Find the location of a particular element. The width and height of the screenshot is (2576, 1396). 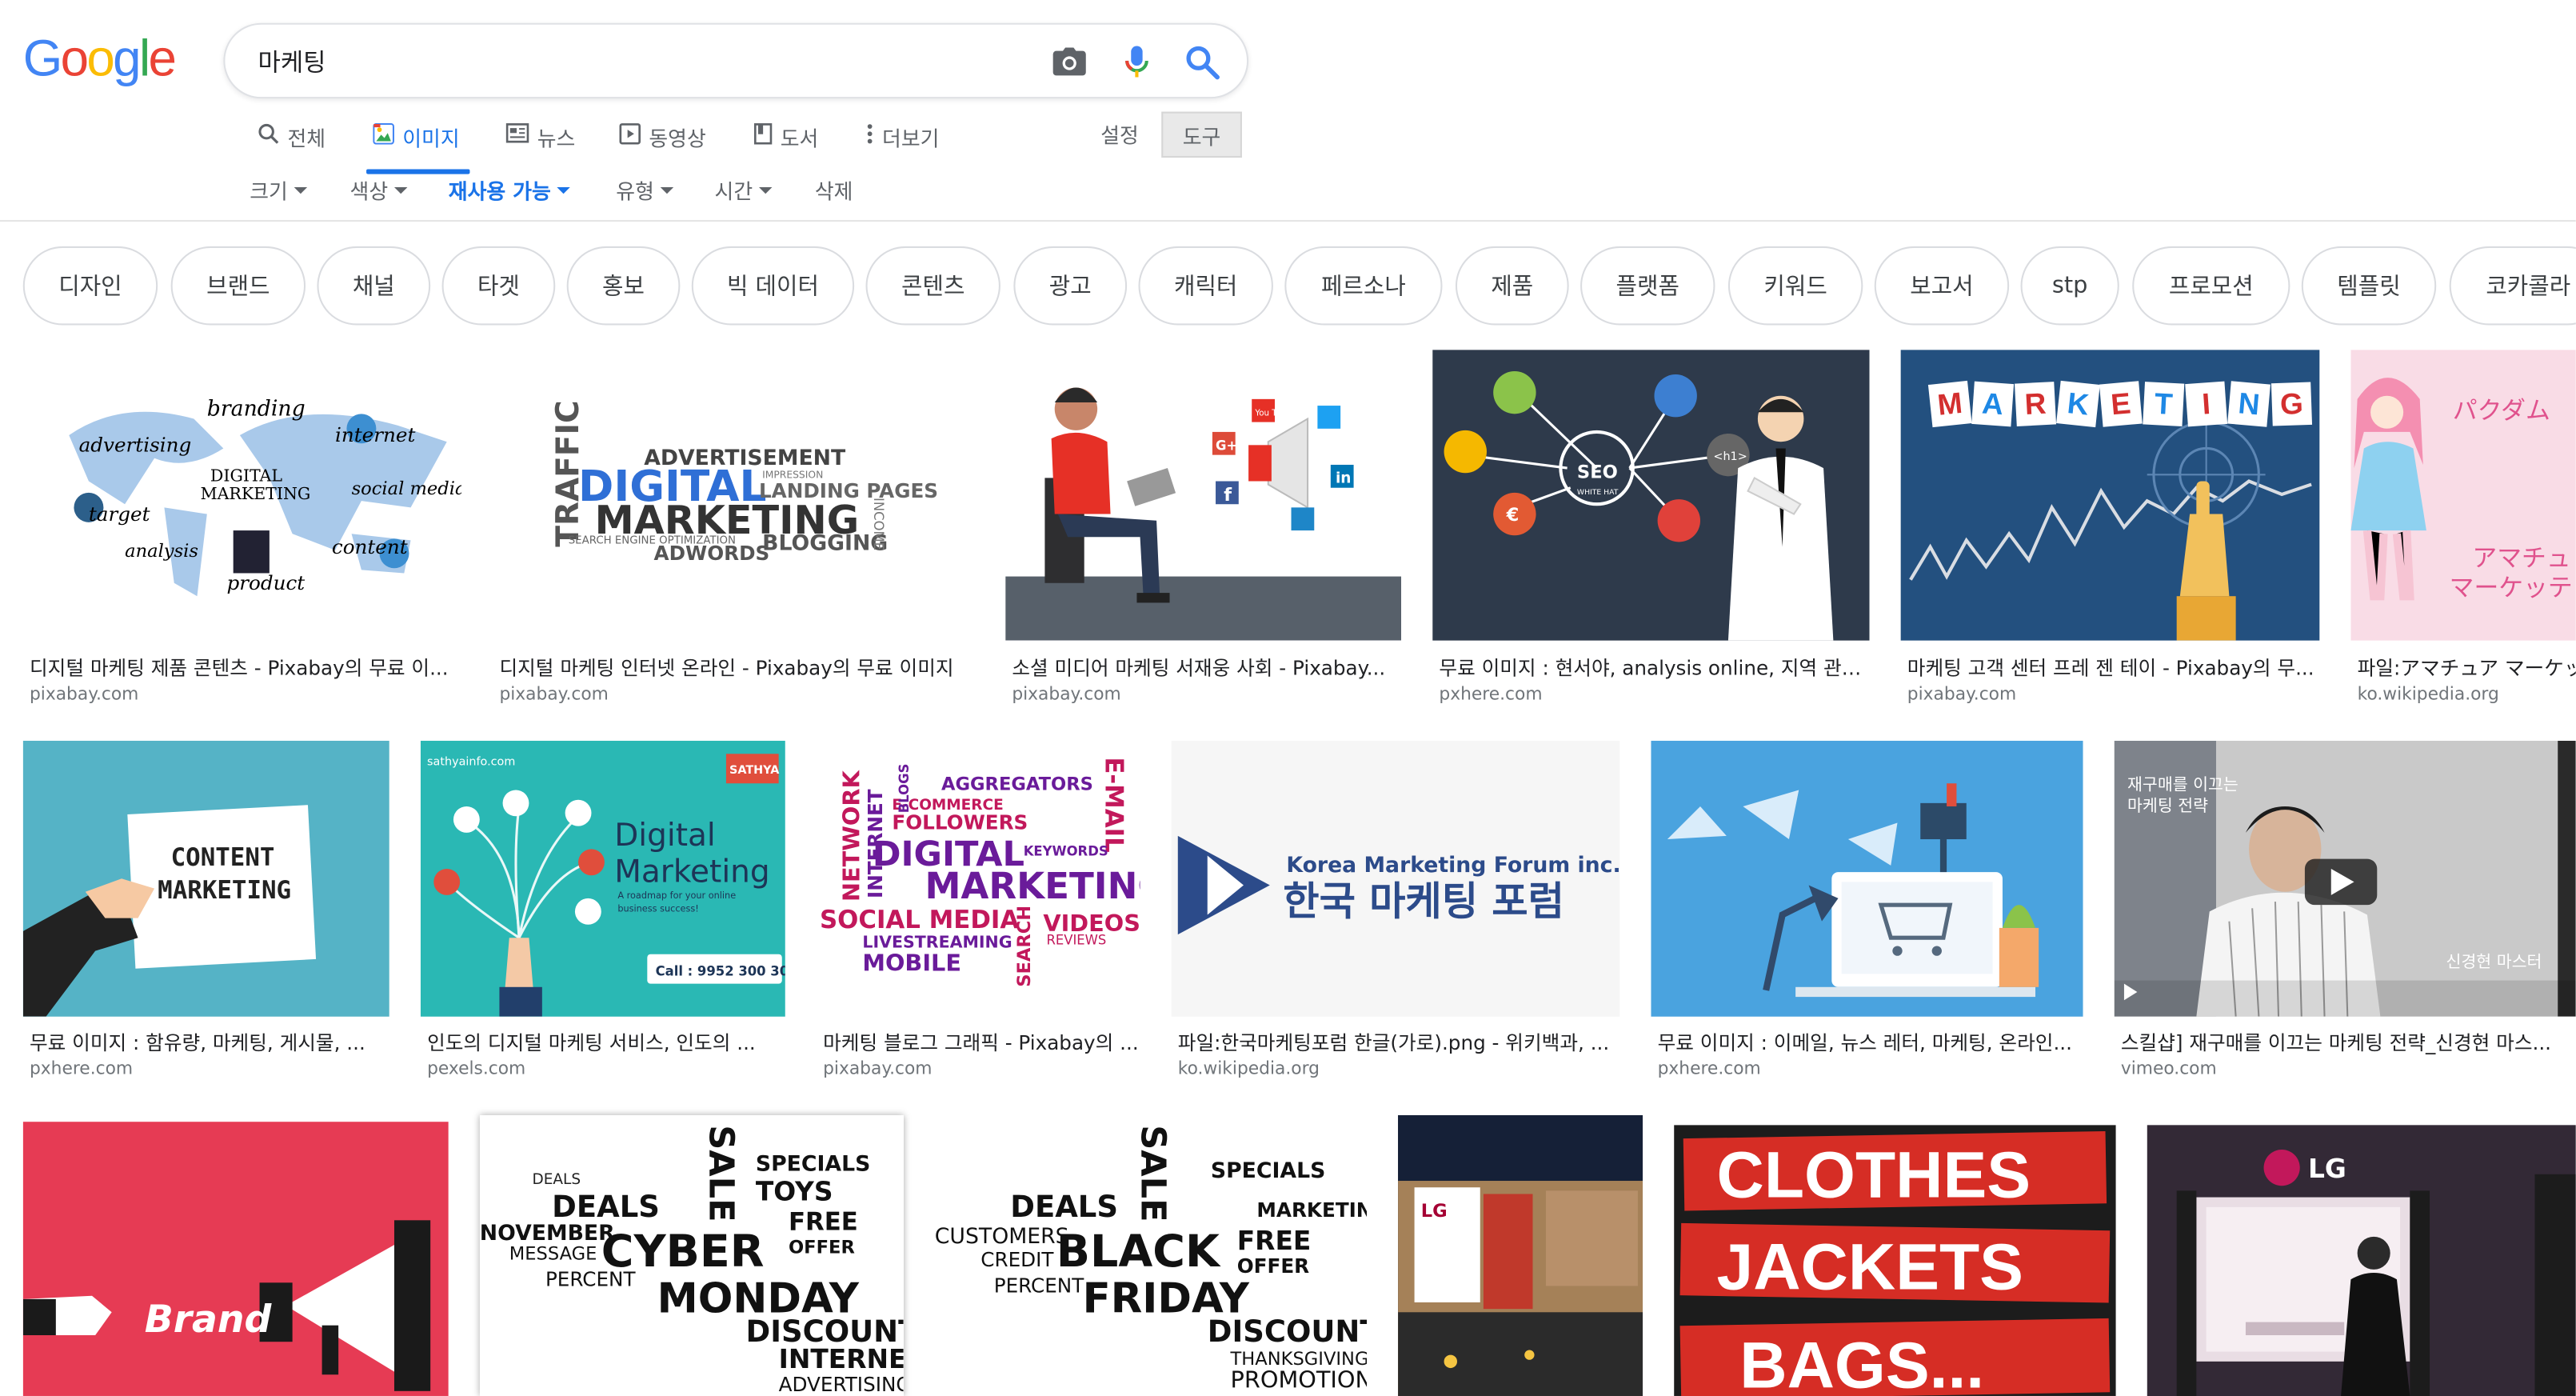

image-word: IMPRESSION is located at coordinates (793, 474).